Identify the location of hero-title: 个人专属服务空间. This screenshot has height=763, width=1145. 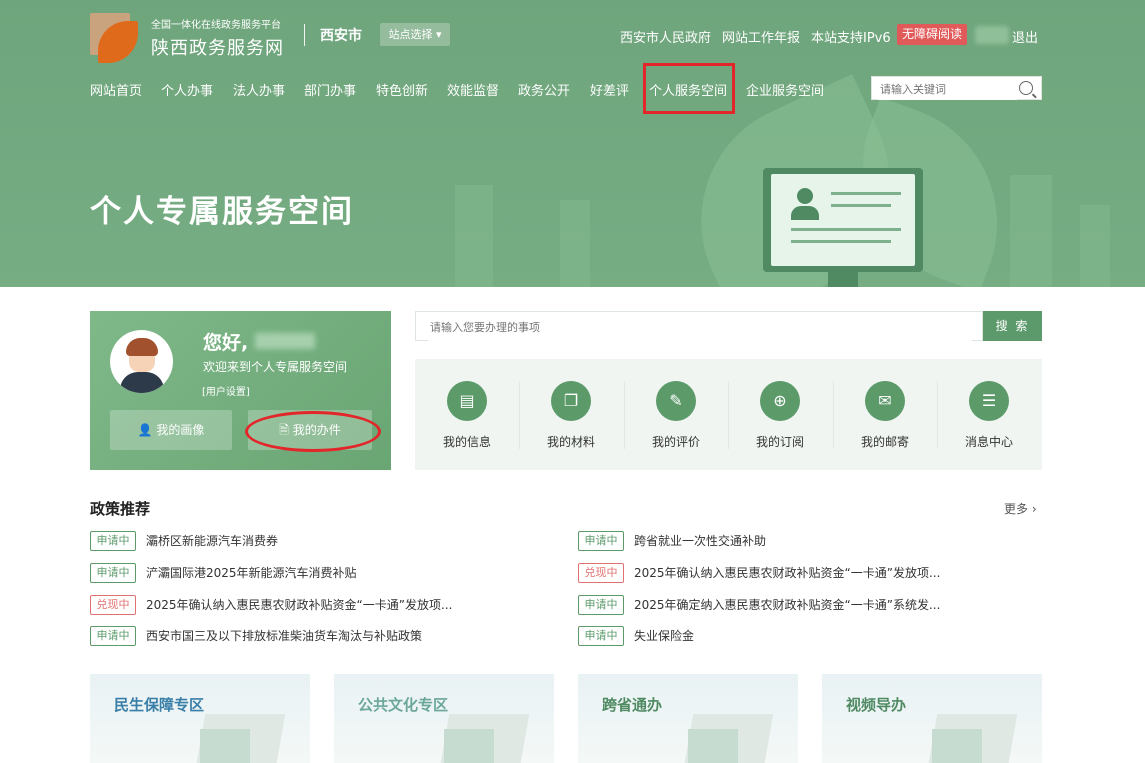
(222, 212).